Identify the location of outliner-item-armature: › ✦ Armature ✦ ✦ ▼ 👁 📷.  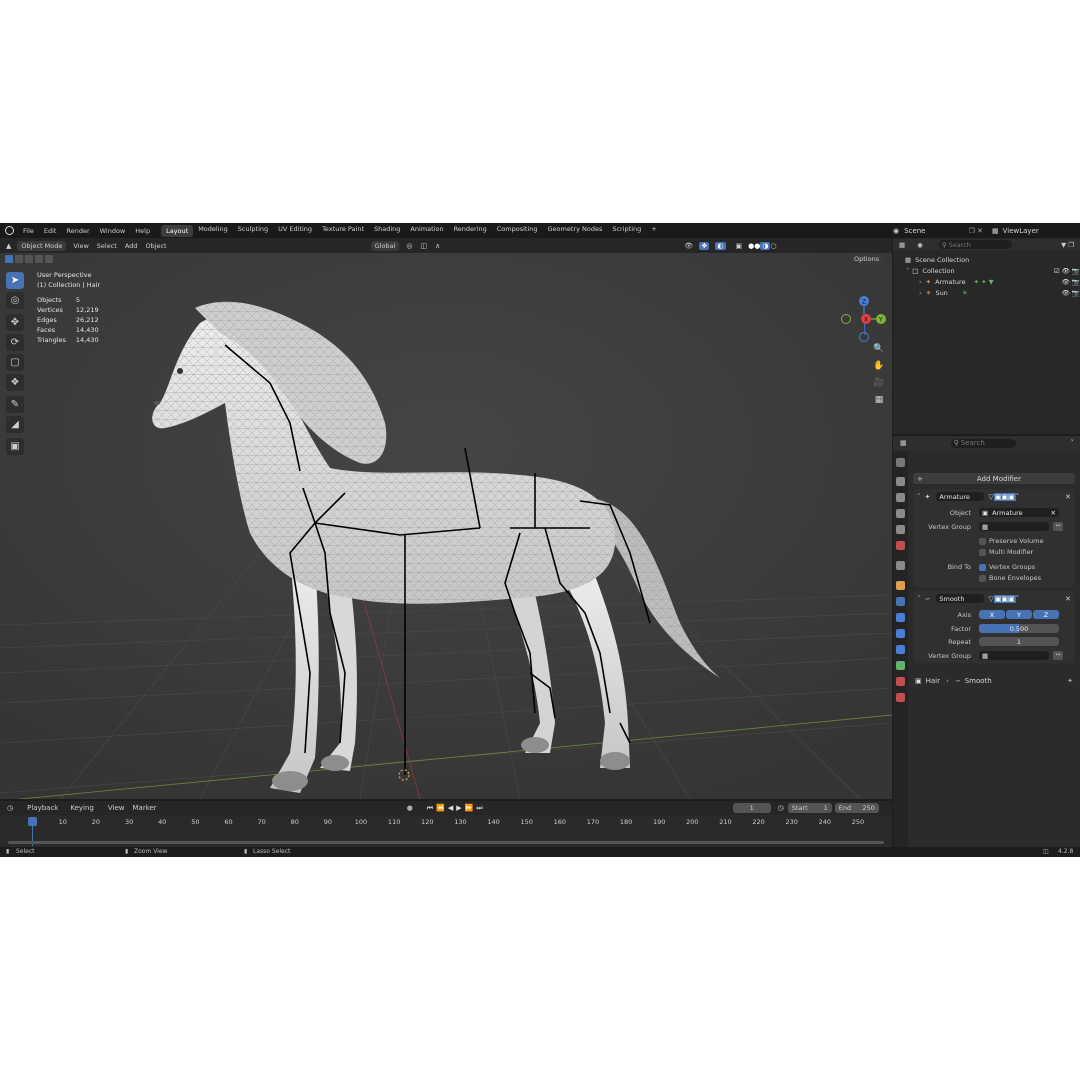
(986, 281).